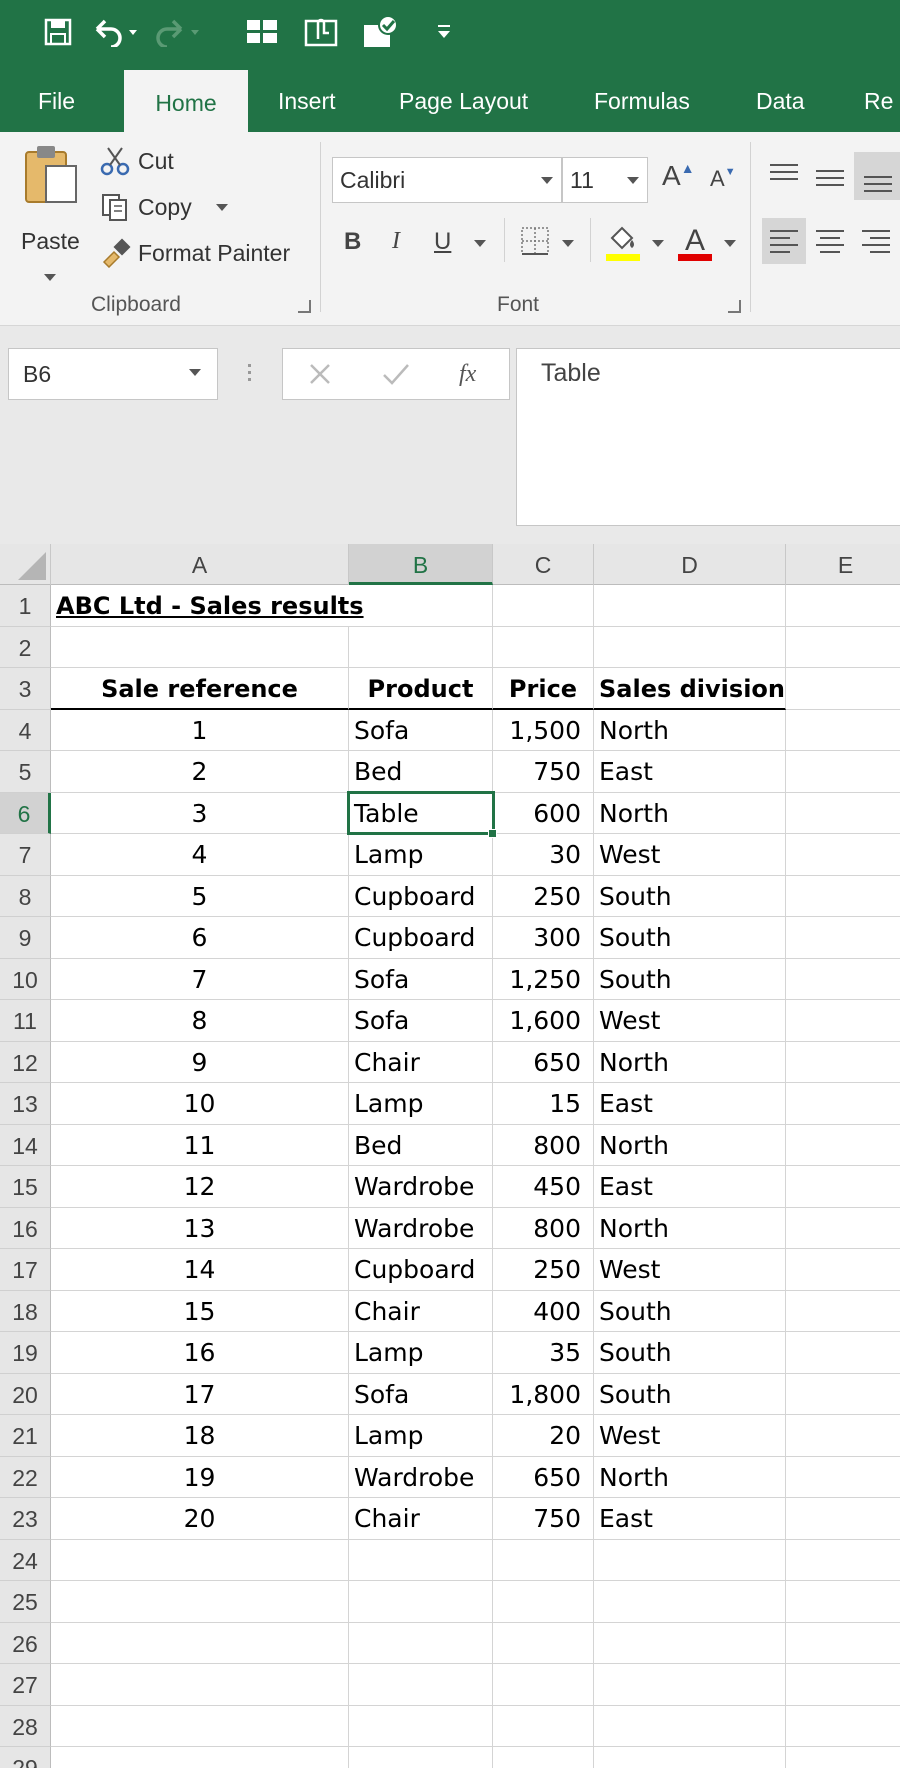 The width and height of the screenshot is (900, 1768). Describe the element at coordinates (421, 1560) in the screenshot. I see `cell-b24` at that location.